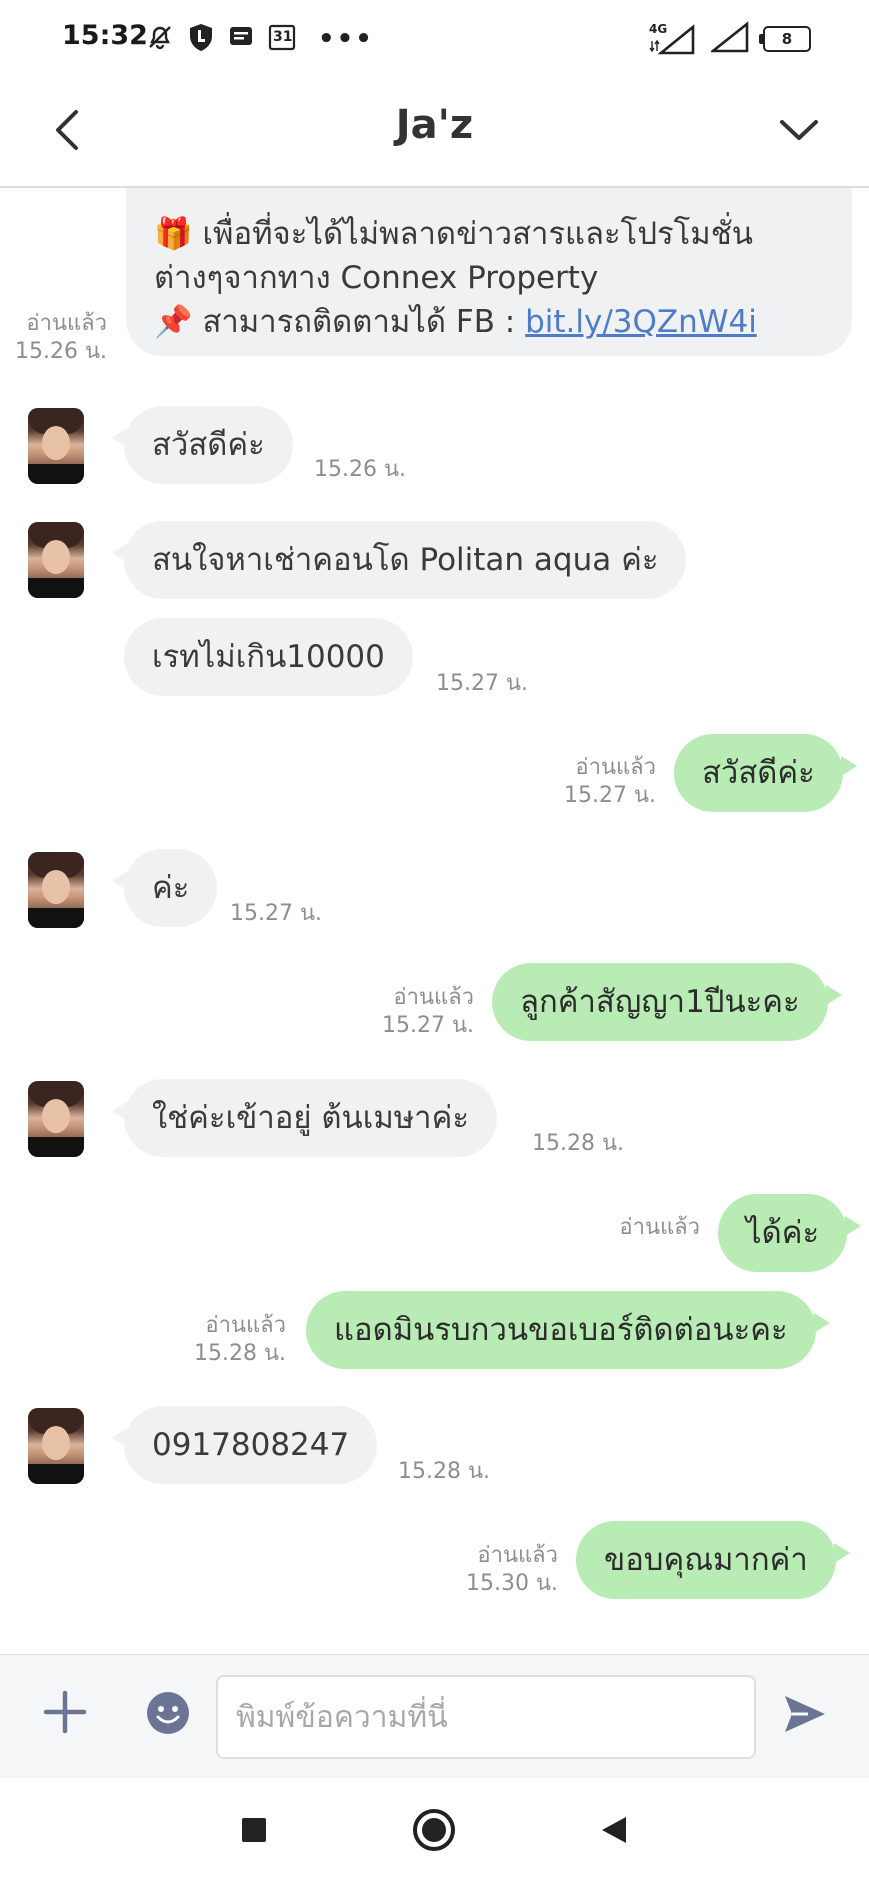  I want to click on outgoing-message-bubble: ขอบคุณมากค่า, so click(713, 1560).